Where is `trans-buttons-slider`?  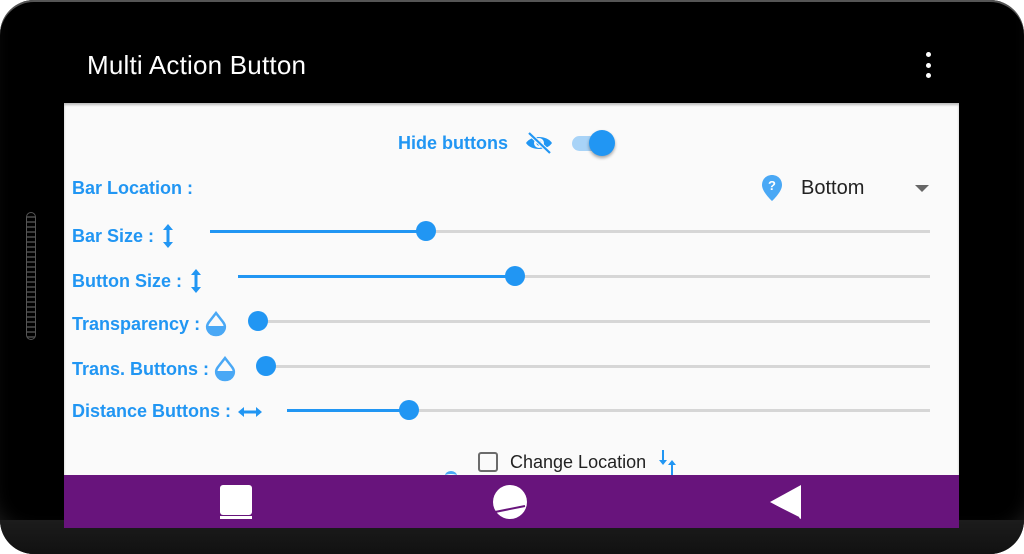
trans-buttons-slider is located at coordinates (593, 366).